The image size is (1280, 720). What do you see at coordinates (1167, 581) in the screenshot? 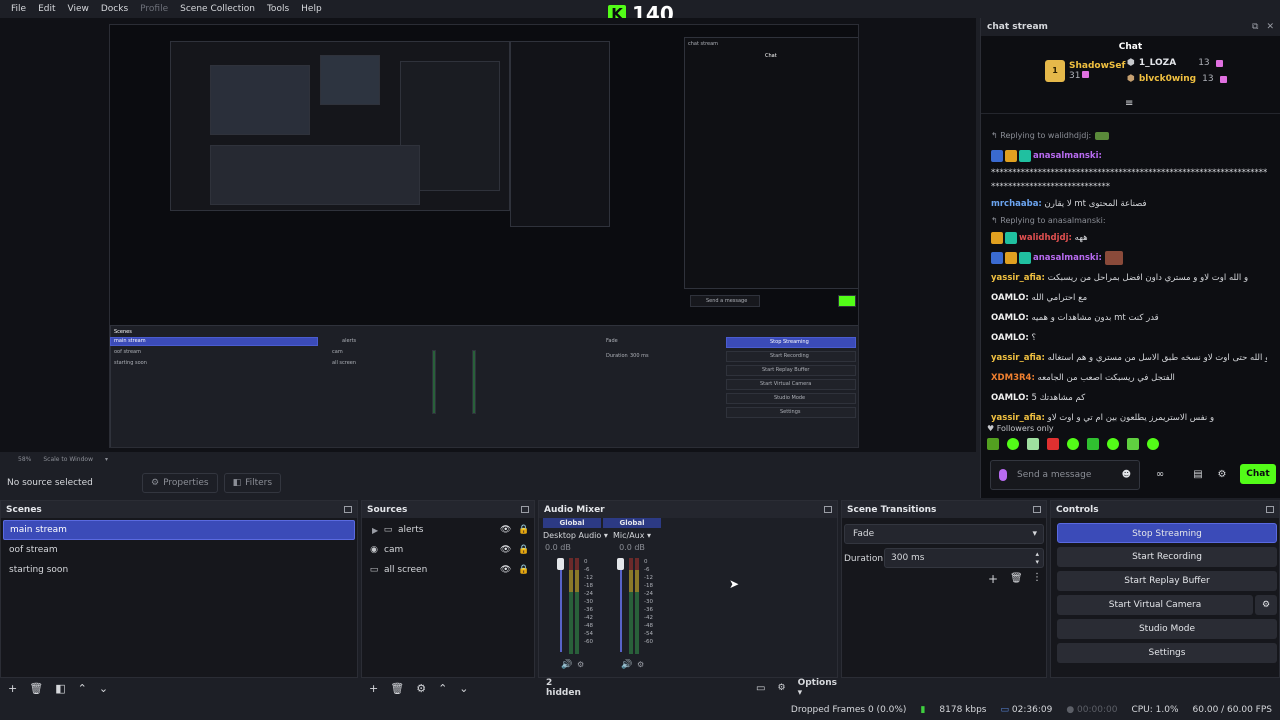
I see `start-replay-buffer-button: Start Replay Buffer` at bounding box center [1167, 581].